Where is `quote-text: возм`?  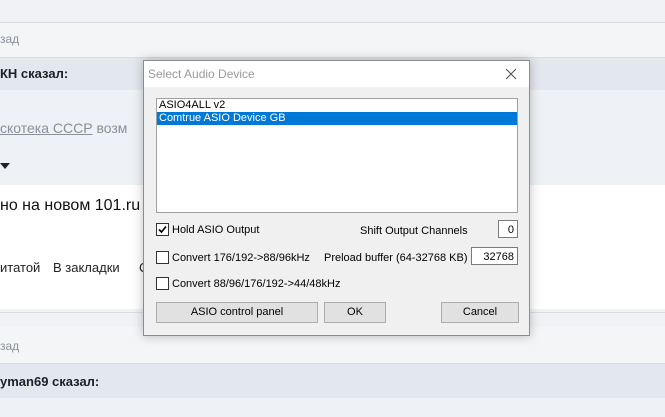
quote-text: возм is located at coordinates (110, 128).